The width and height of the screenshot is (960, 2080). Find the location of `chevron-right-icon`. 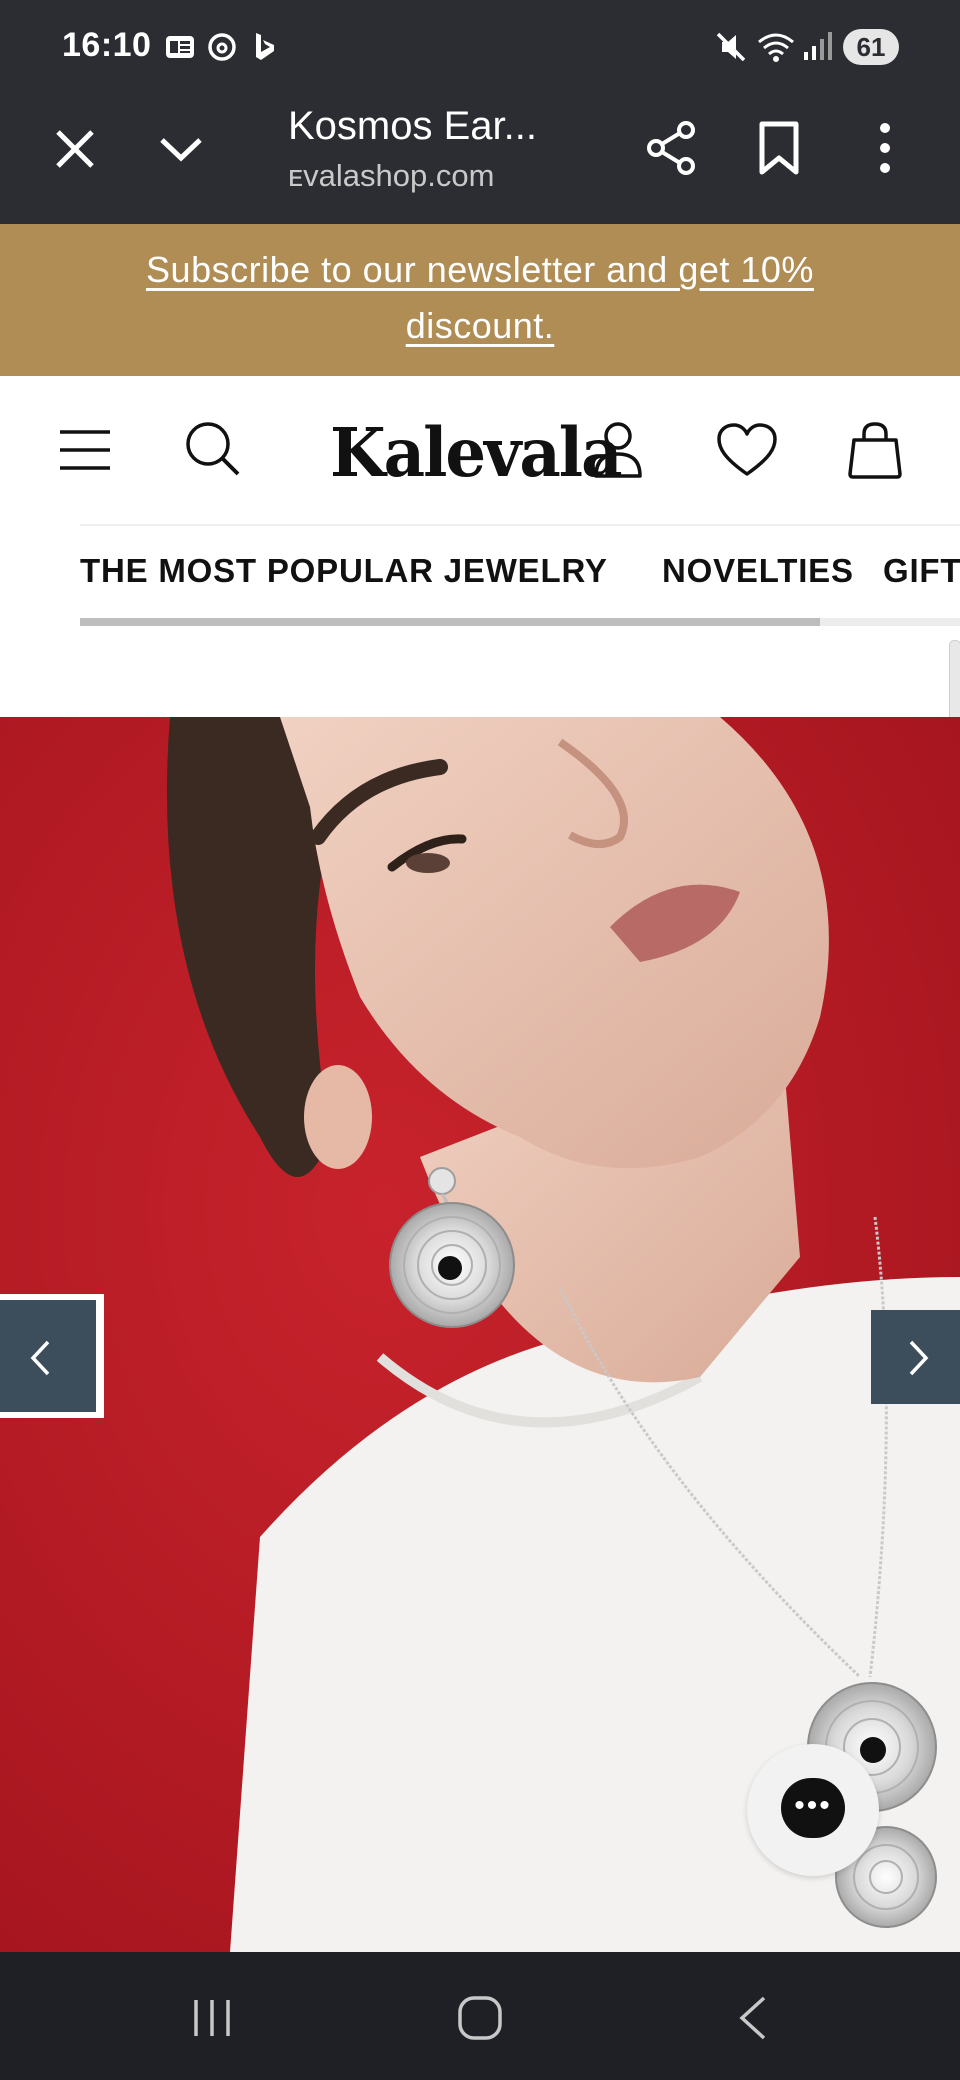

chevron-right-icon is located at coordinates (919, 1358).